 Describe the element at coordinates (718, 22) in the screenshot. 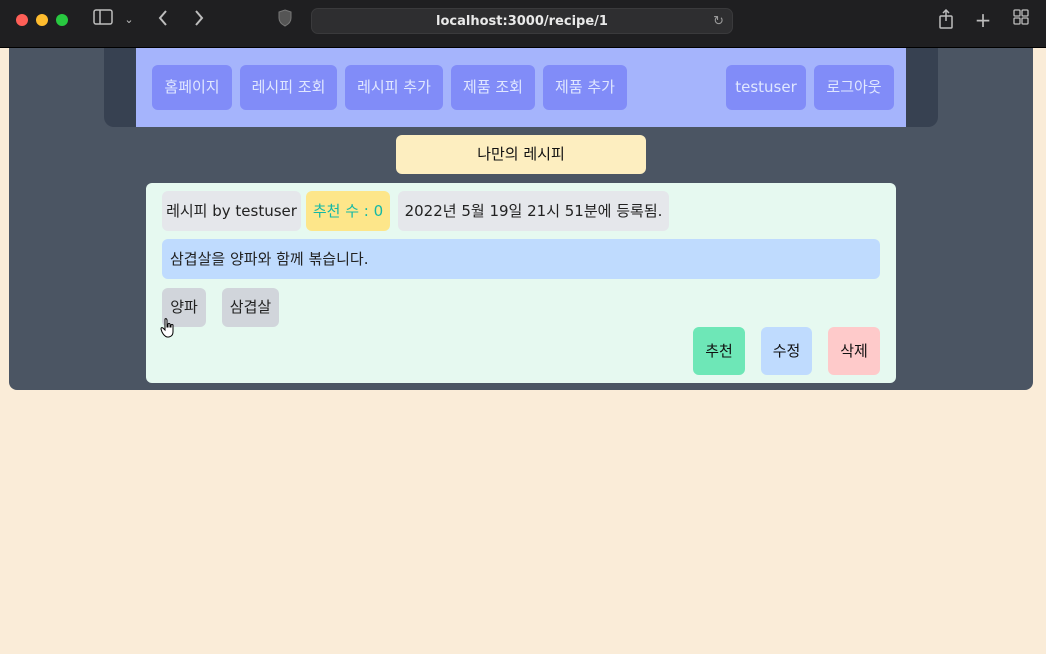

I see `reload-icon: ↻` at that location.